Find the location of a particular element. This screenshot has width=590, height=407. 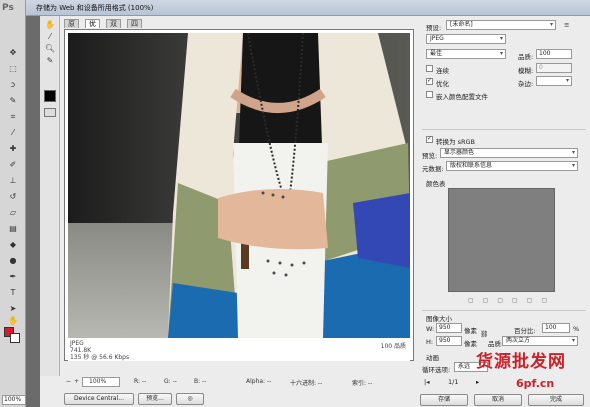

dialog-title: 存储为 Web 和设备所用格式 (100%) is located at coordinates (95, 8).